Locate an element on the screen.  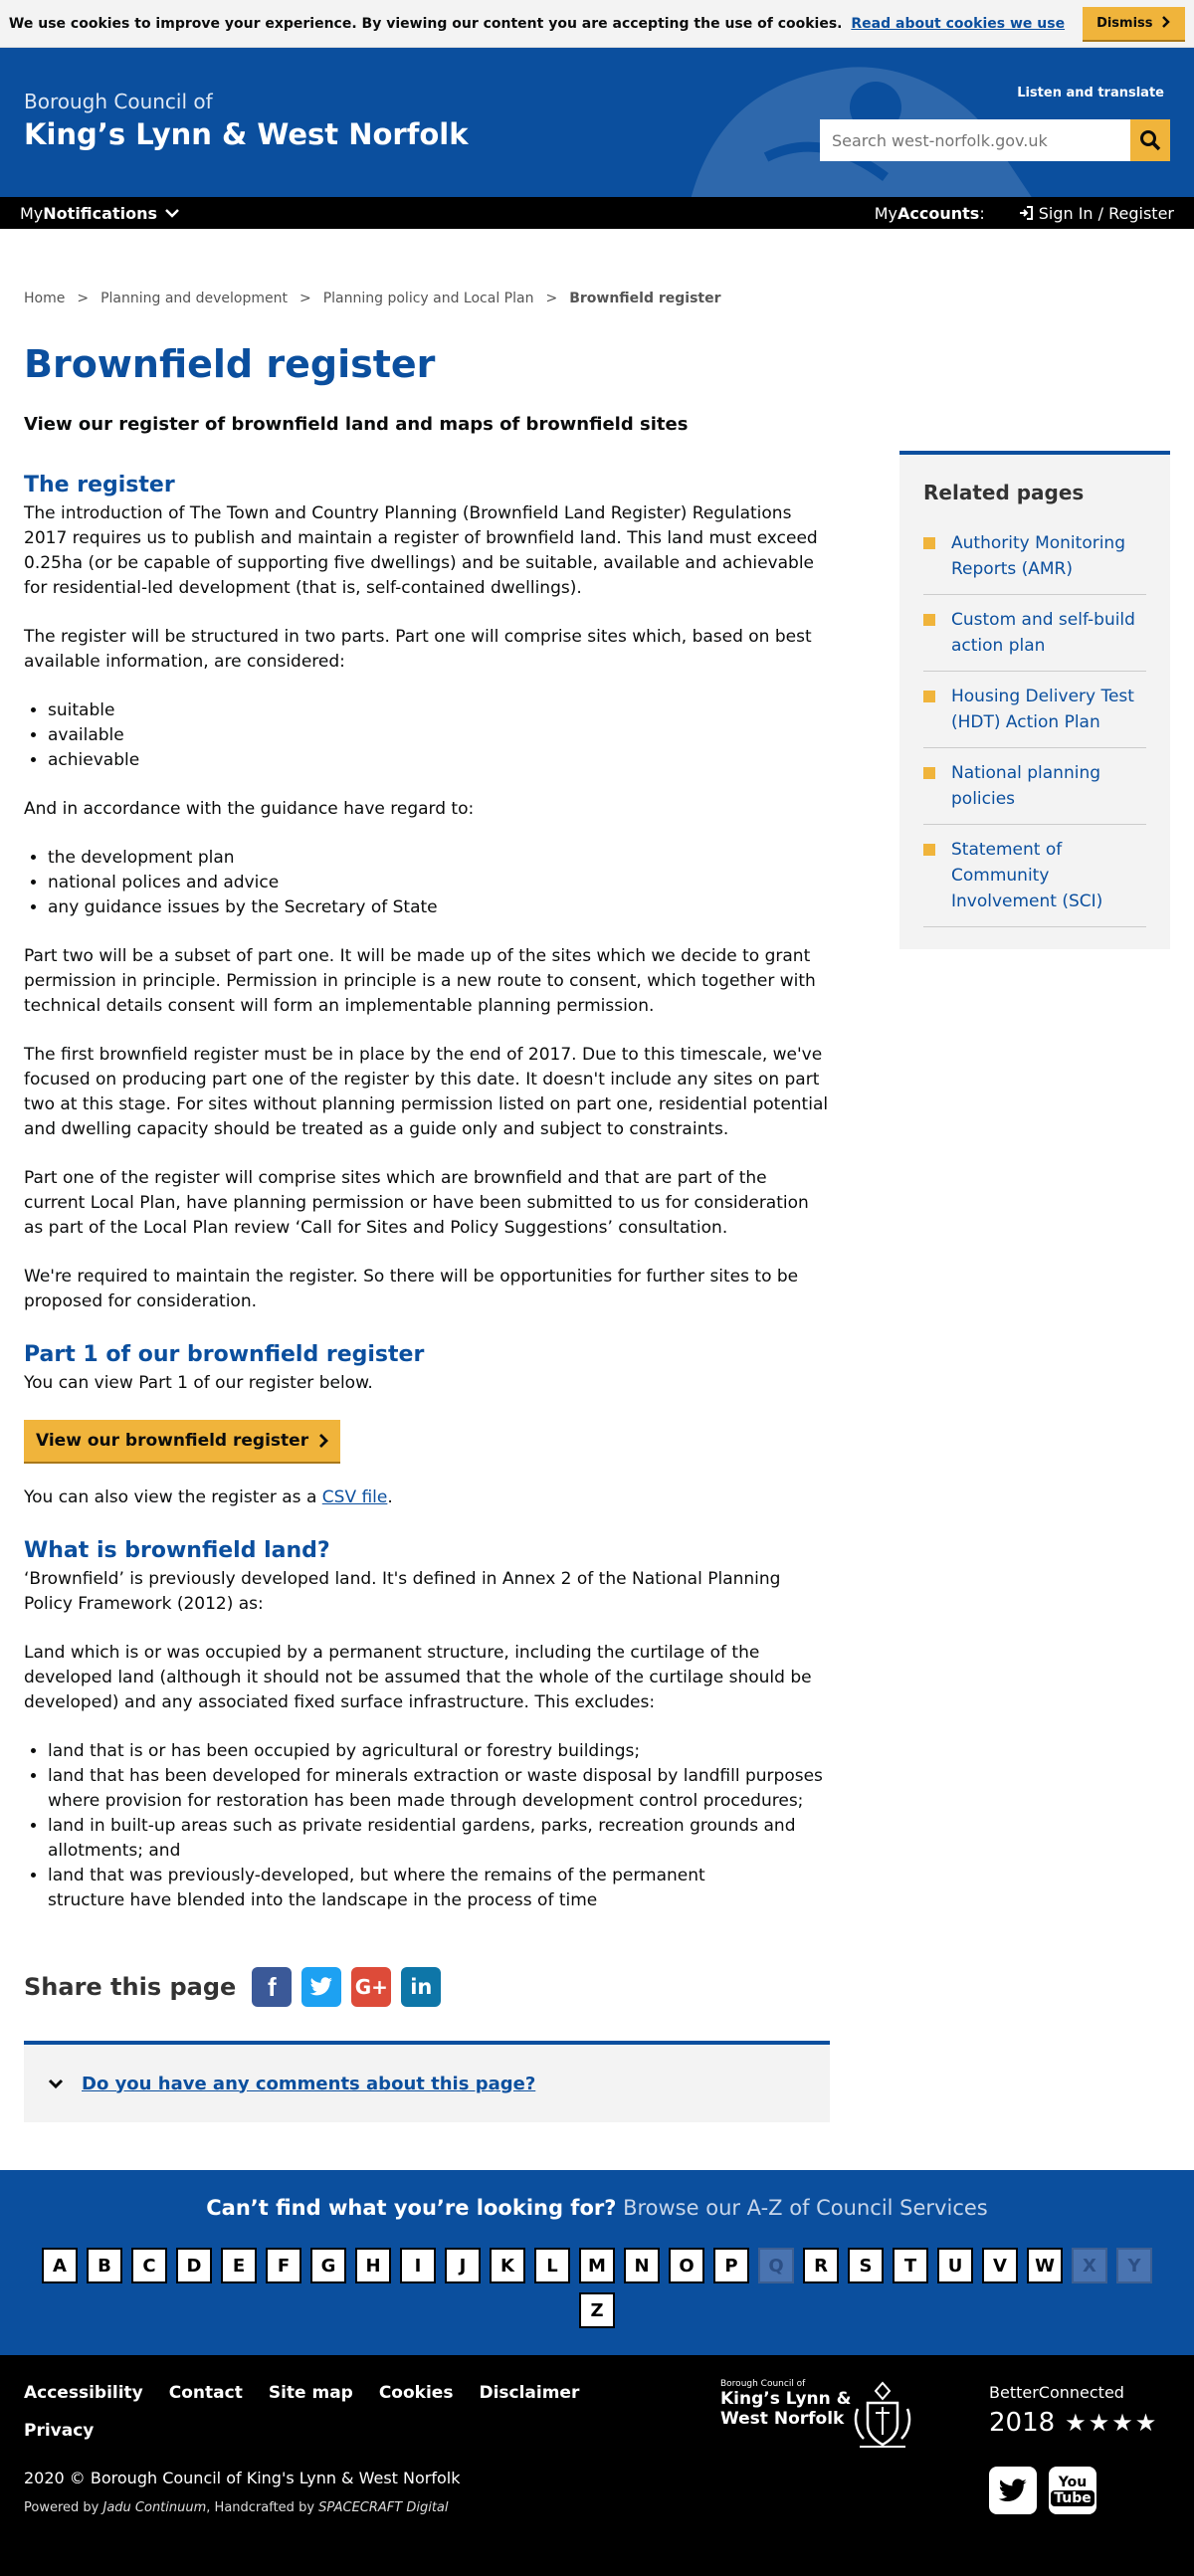
jadu-link: Jadu Continuum is located at coordinates (154, 2507).